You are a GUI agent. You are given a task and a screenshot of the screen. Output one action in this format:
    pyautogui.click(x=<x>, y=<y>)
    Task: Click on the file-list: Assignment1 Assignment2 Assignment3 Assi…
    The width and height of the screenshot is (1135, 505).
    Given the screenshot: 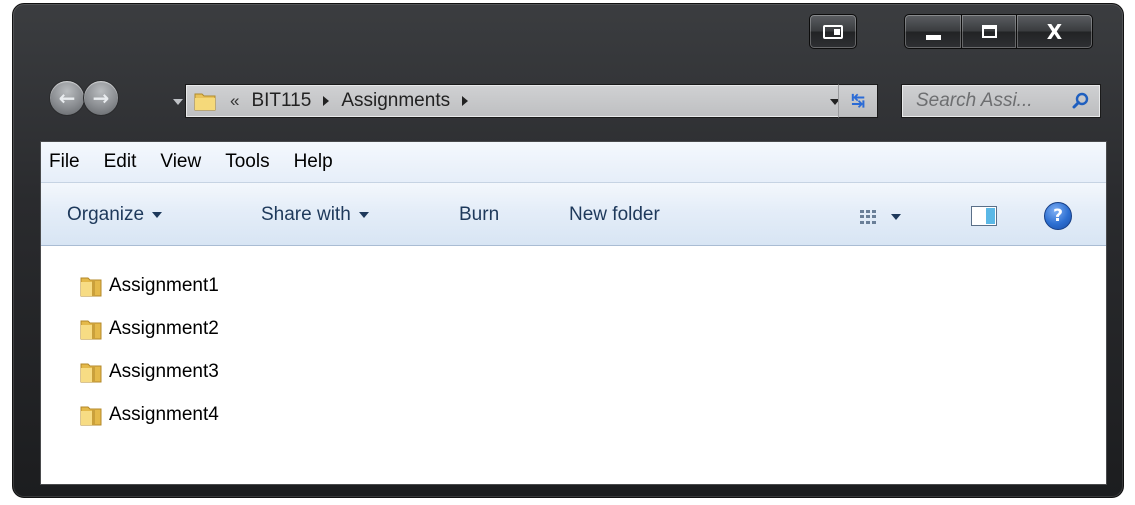 What is the action you would take?
    pyautogui.click(x=149, y=350)
    